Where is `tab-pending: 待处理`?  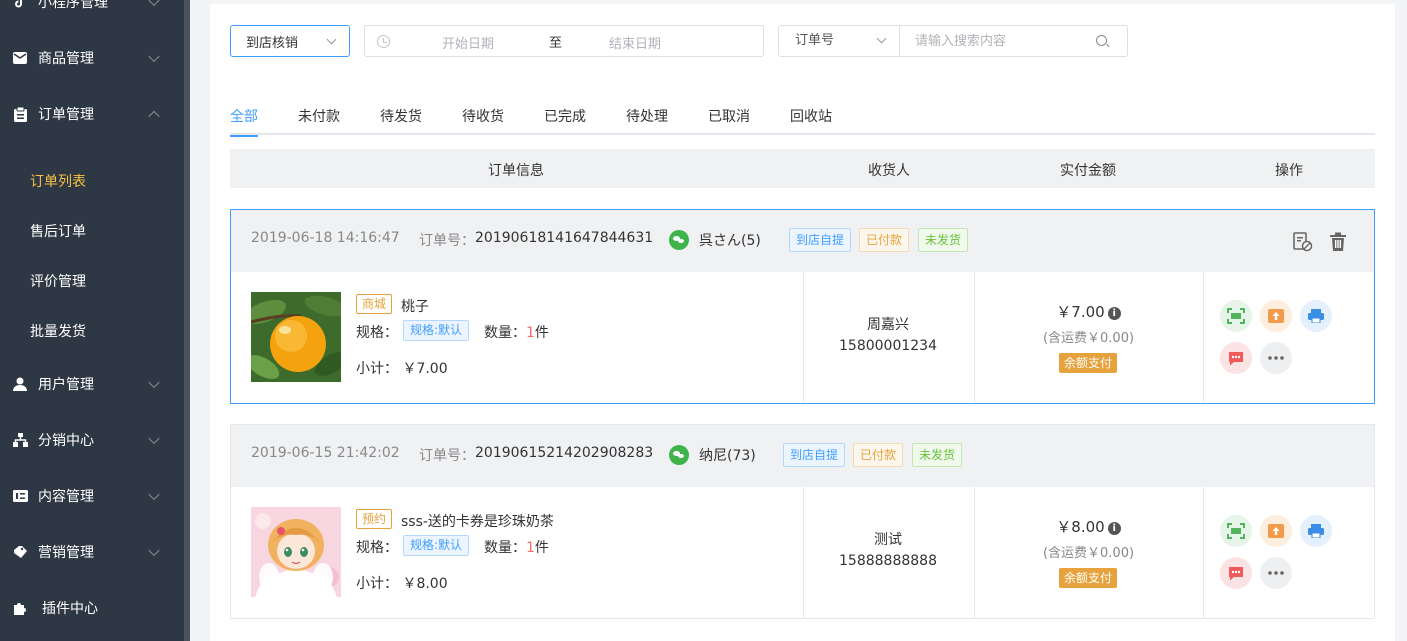
tab-pending: 待处理 is located at coordinates (647, 120).